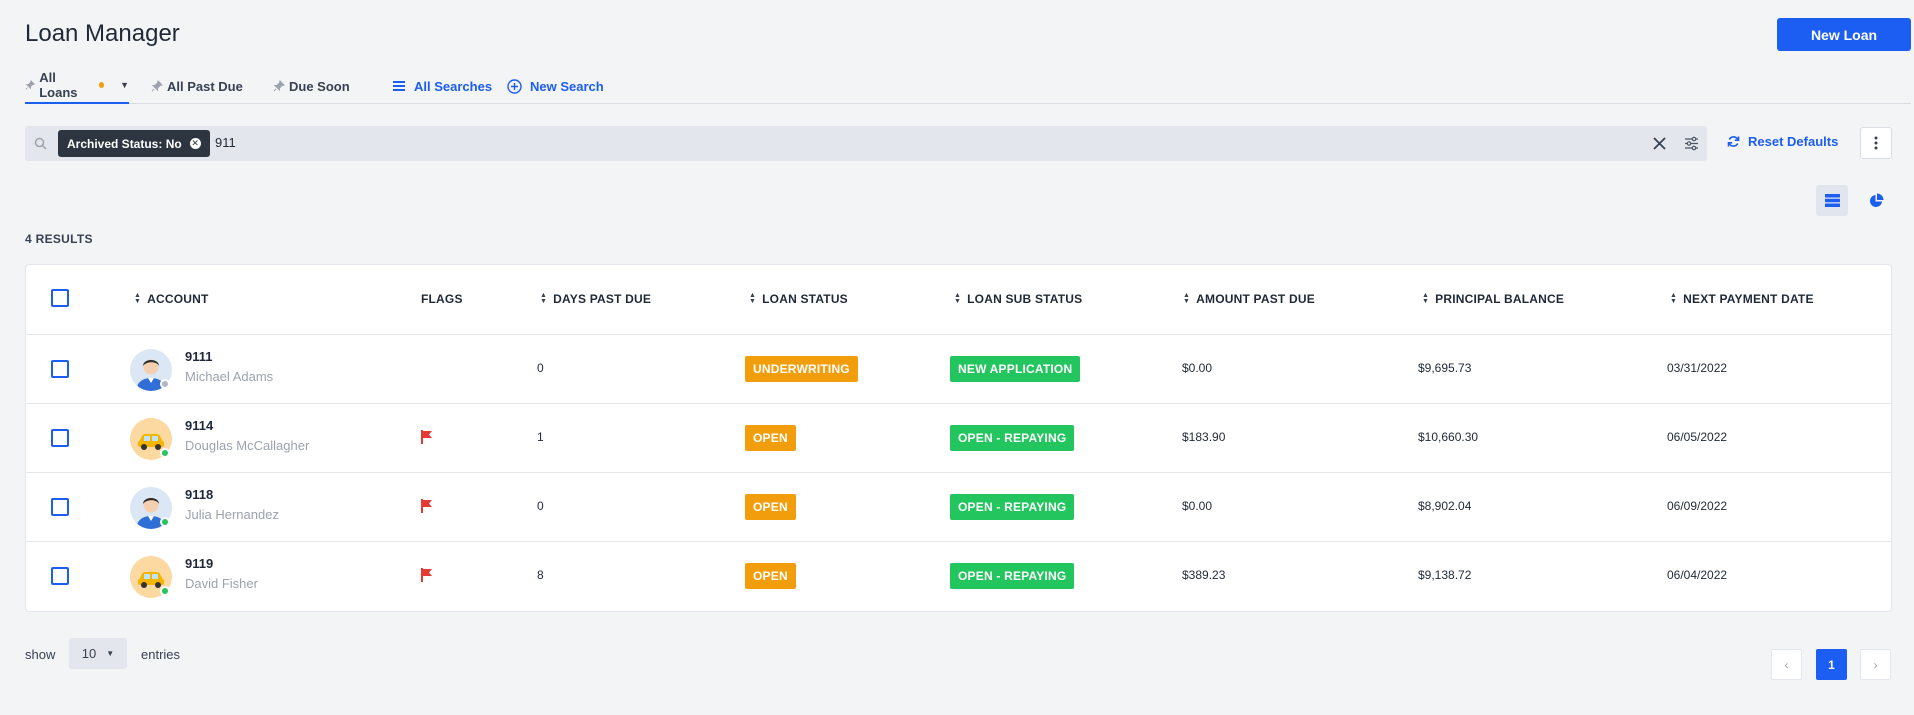  Describe the element at coordinates (1448, 437) in the screenshot. I see `principal-balance: $10,660.30` at that location.